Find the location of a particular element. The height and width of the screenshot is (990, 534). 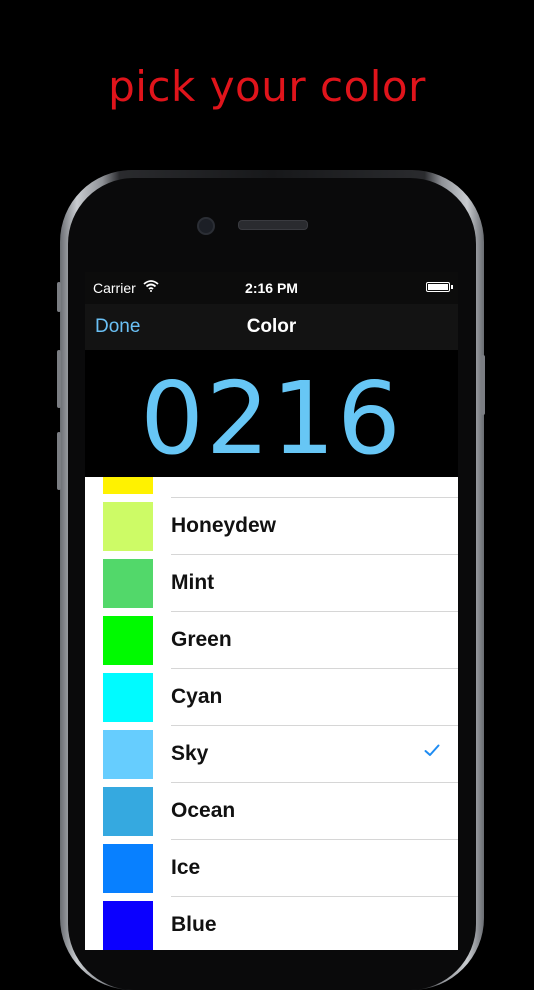

color-row-green: Green is located at coordinates (271, 640).